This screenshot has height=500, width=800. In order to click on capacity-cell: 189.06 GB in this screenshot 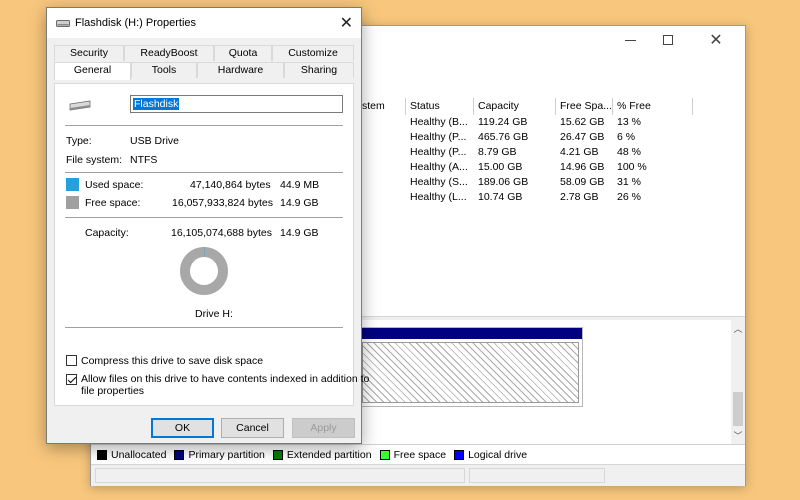, I will do `click(503, 182)`.